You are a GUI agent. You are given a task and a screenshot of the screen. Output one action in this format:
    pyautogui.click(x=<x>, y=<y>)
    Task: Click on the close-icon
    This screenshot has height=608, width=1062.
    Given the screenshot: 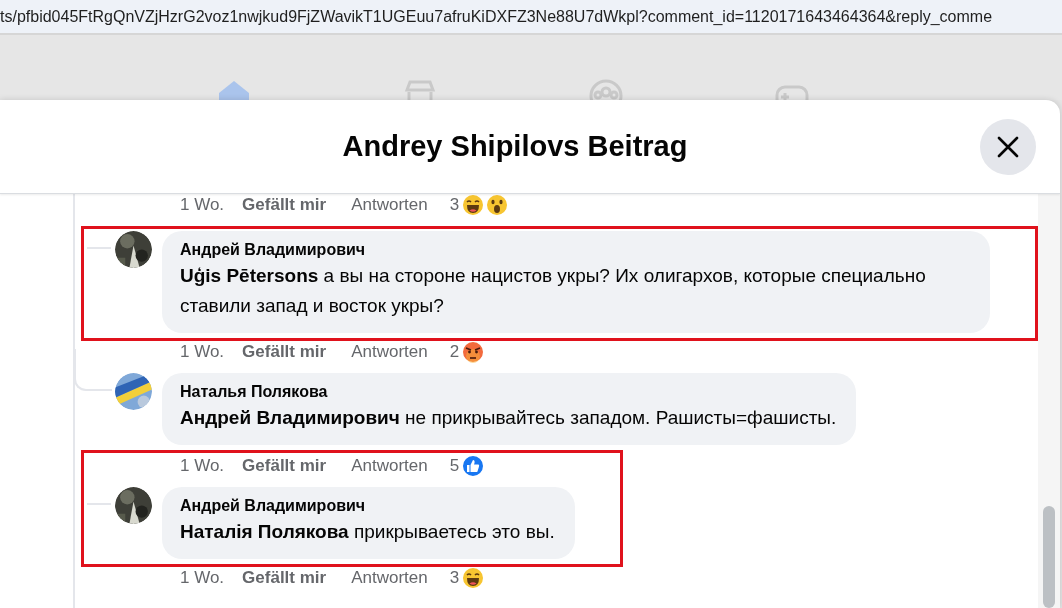 What is the action you would take?
    pyautogui.click(x=1008, y=147)
    